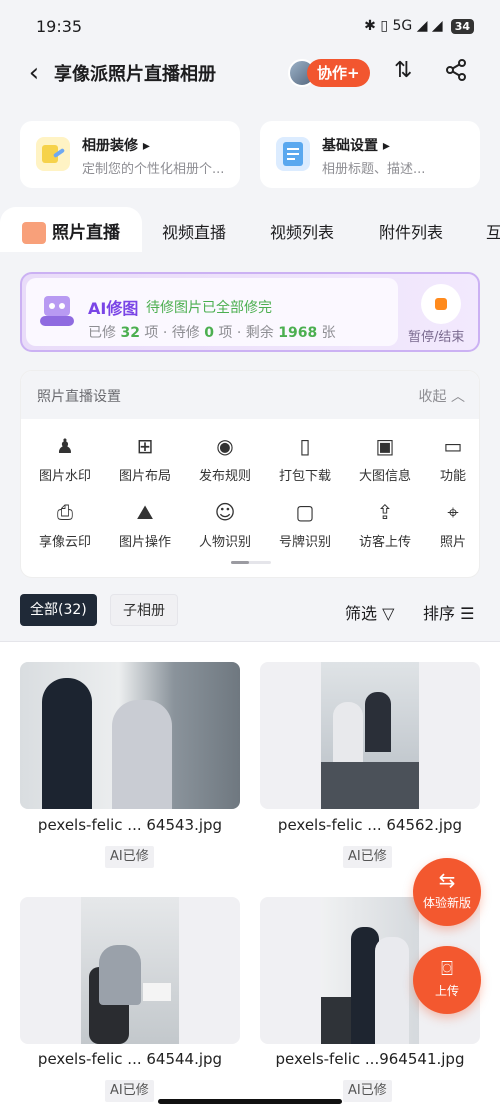  I want to click on ai-title: AI修图, so click(113, 308).